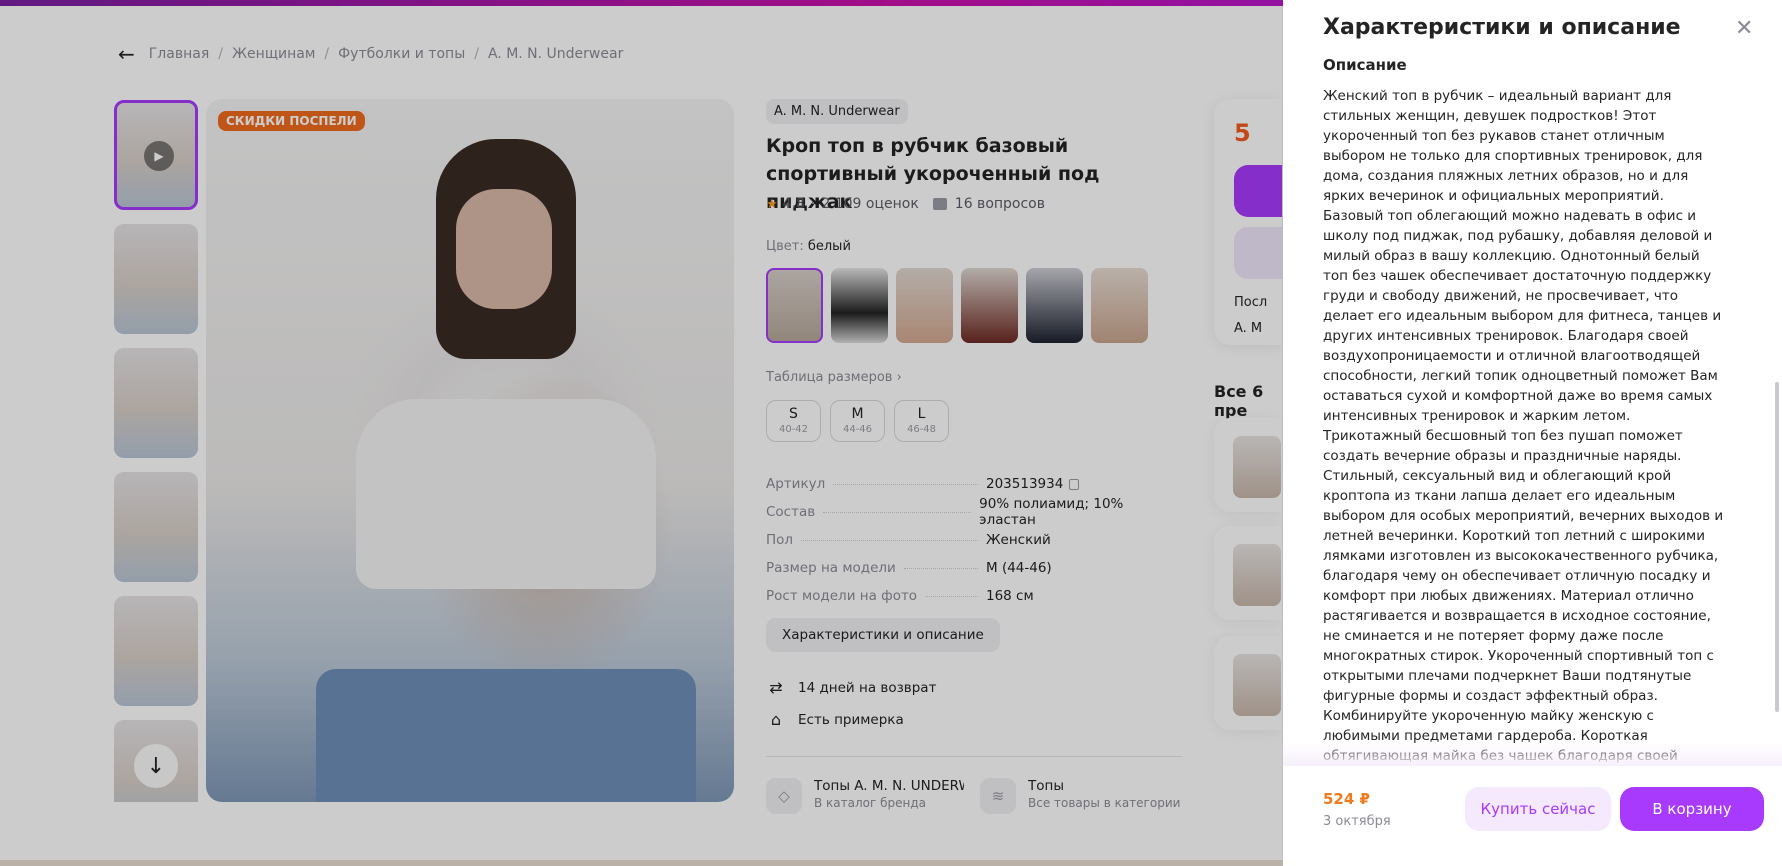 The width and height of the screenshot is (1782, 866). Describe the element at coordinates (1744, 28) in the screenshot. I see `close-icon: ✕` at that location.